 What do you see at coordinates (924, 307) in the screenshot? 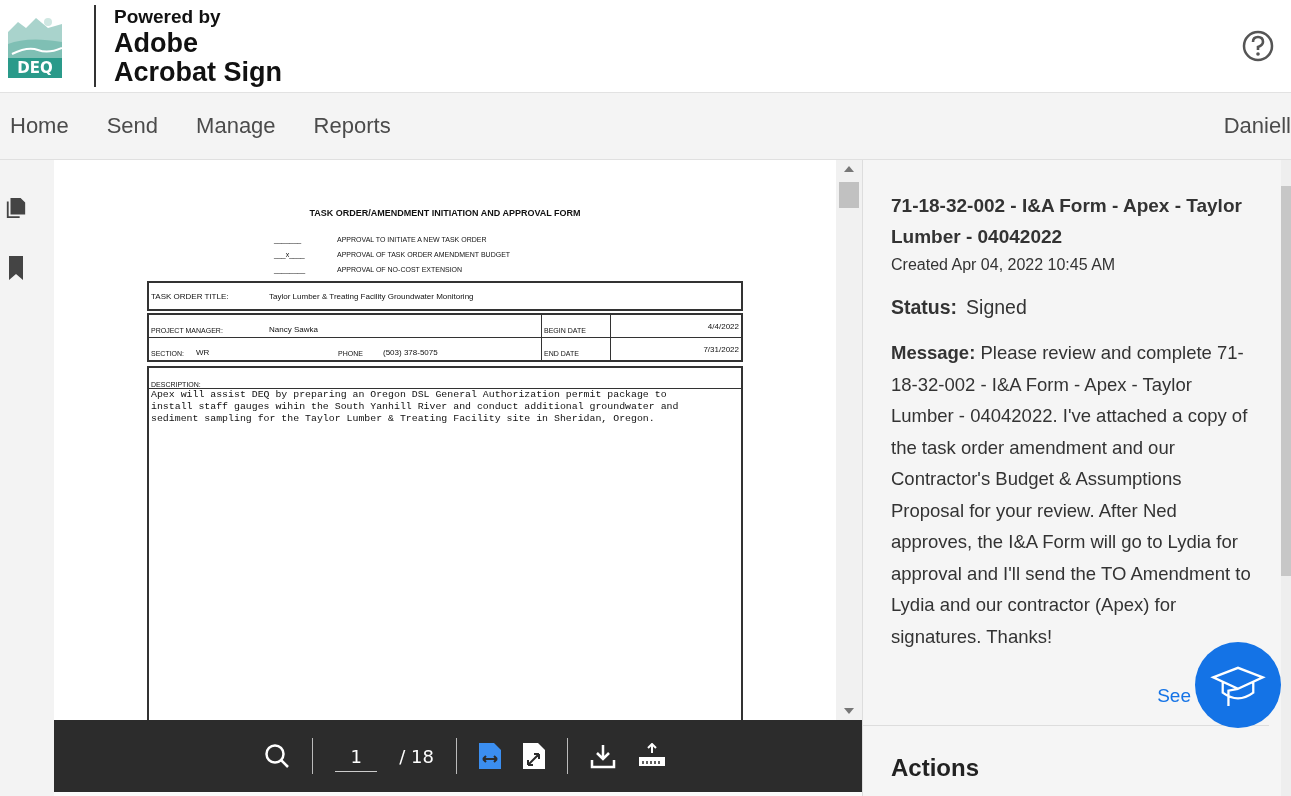
I see `status-label: Status:` at bounding box center [924, 307].